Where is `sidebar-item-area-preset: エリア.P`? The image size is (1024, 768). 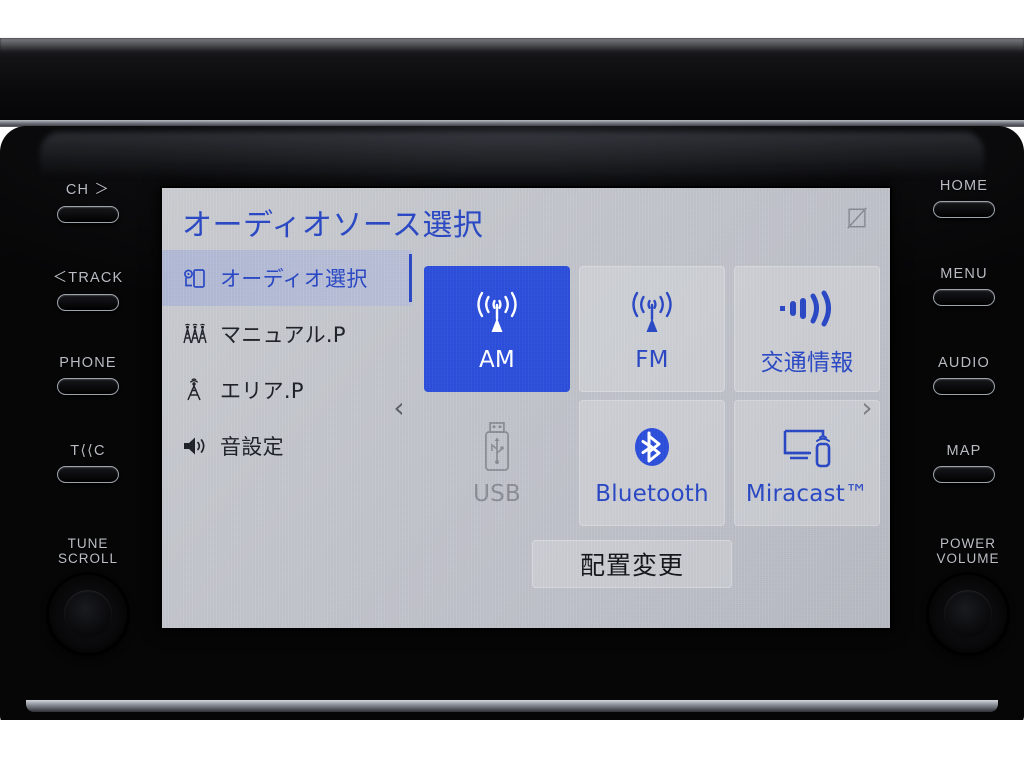
sidebar-item-area-preset: エリア.P is located at coordinates (287, 390).